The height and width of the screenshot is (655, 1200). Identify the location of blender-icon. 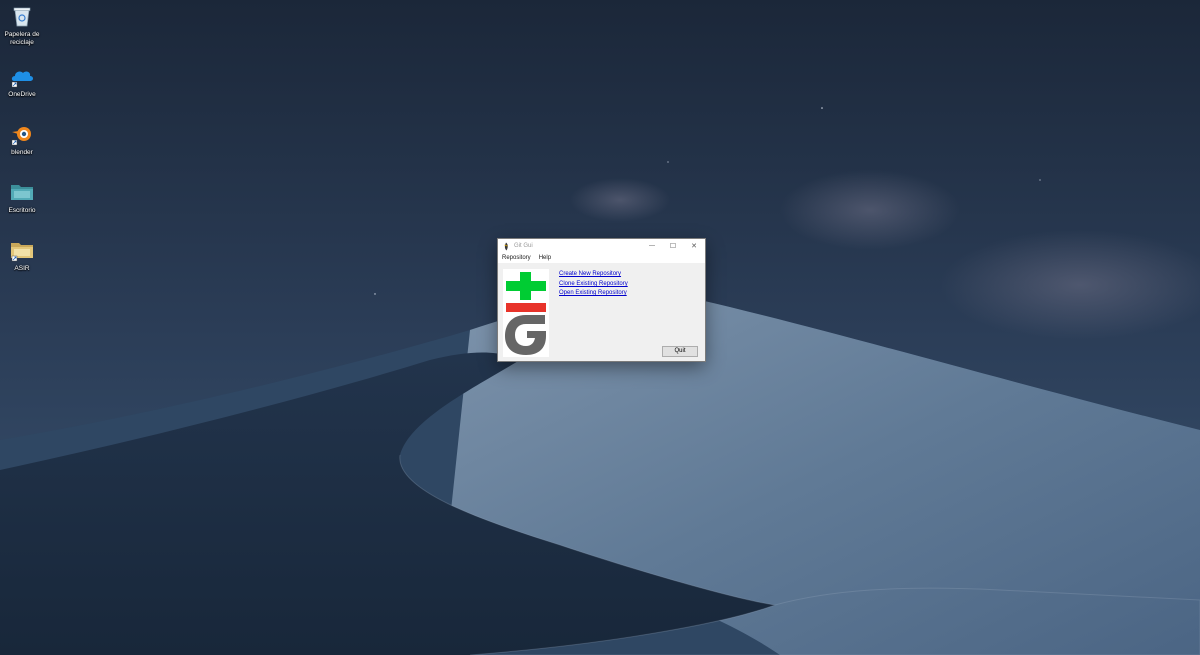
(22, 134).